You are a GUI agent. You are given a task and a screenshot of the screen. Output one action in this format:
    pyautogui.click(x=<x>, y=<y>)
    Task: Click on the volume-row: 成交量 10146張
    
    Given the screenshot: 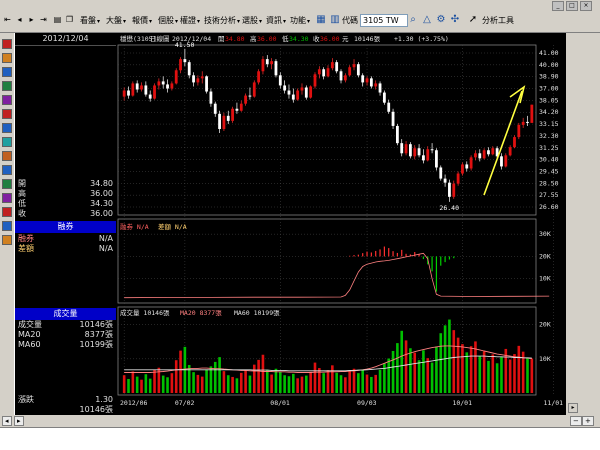 What is the action you would take?
    pyautogui.click(x=65, y=325)
    